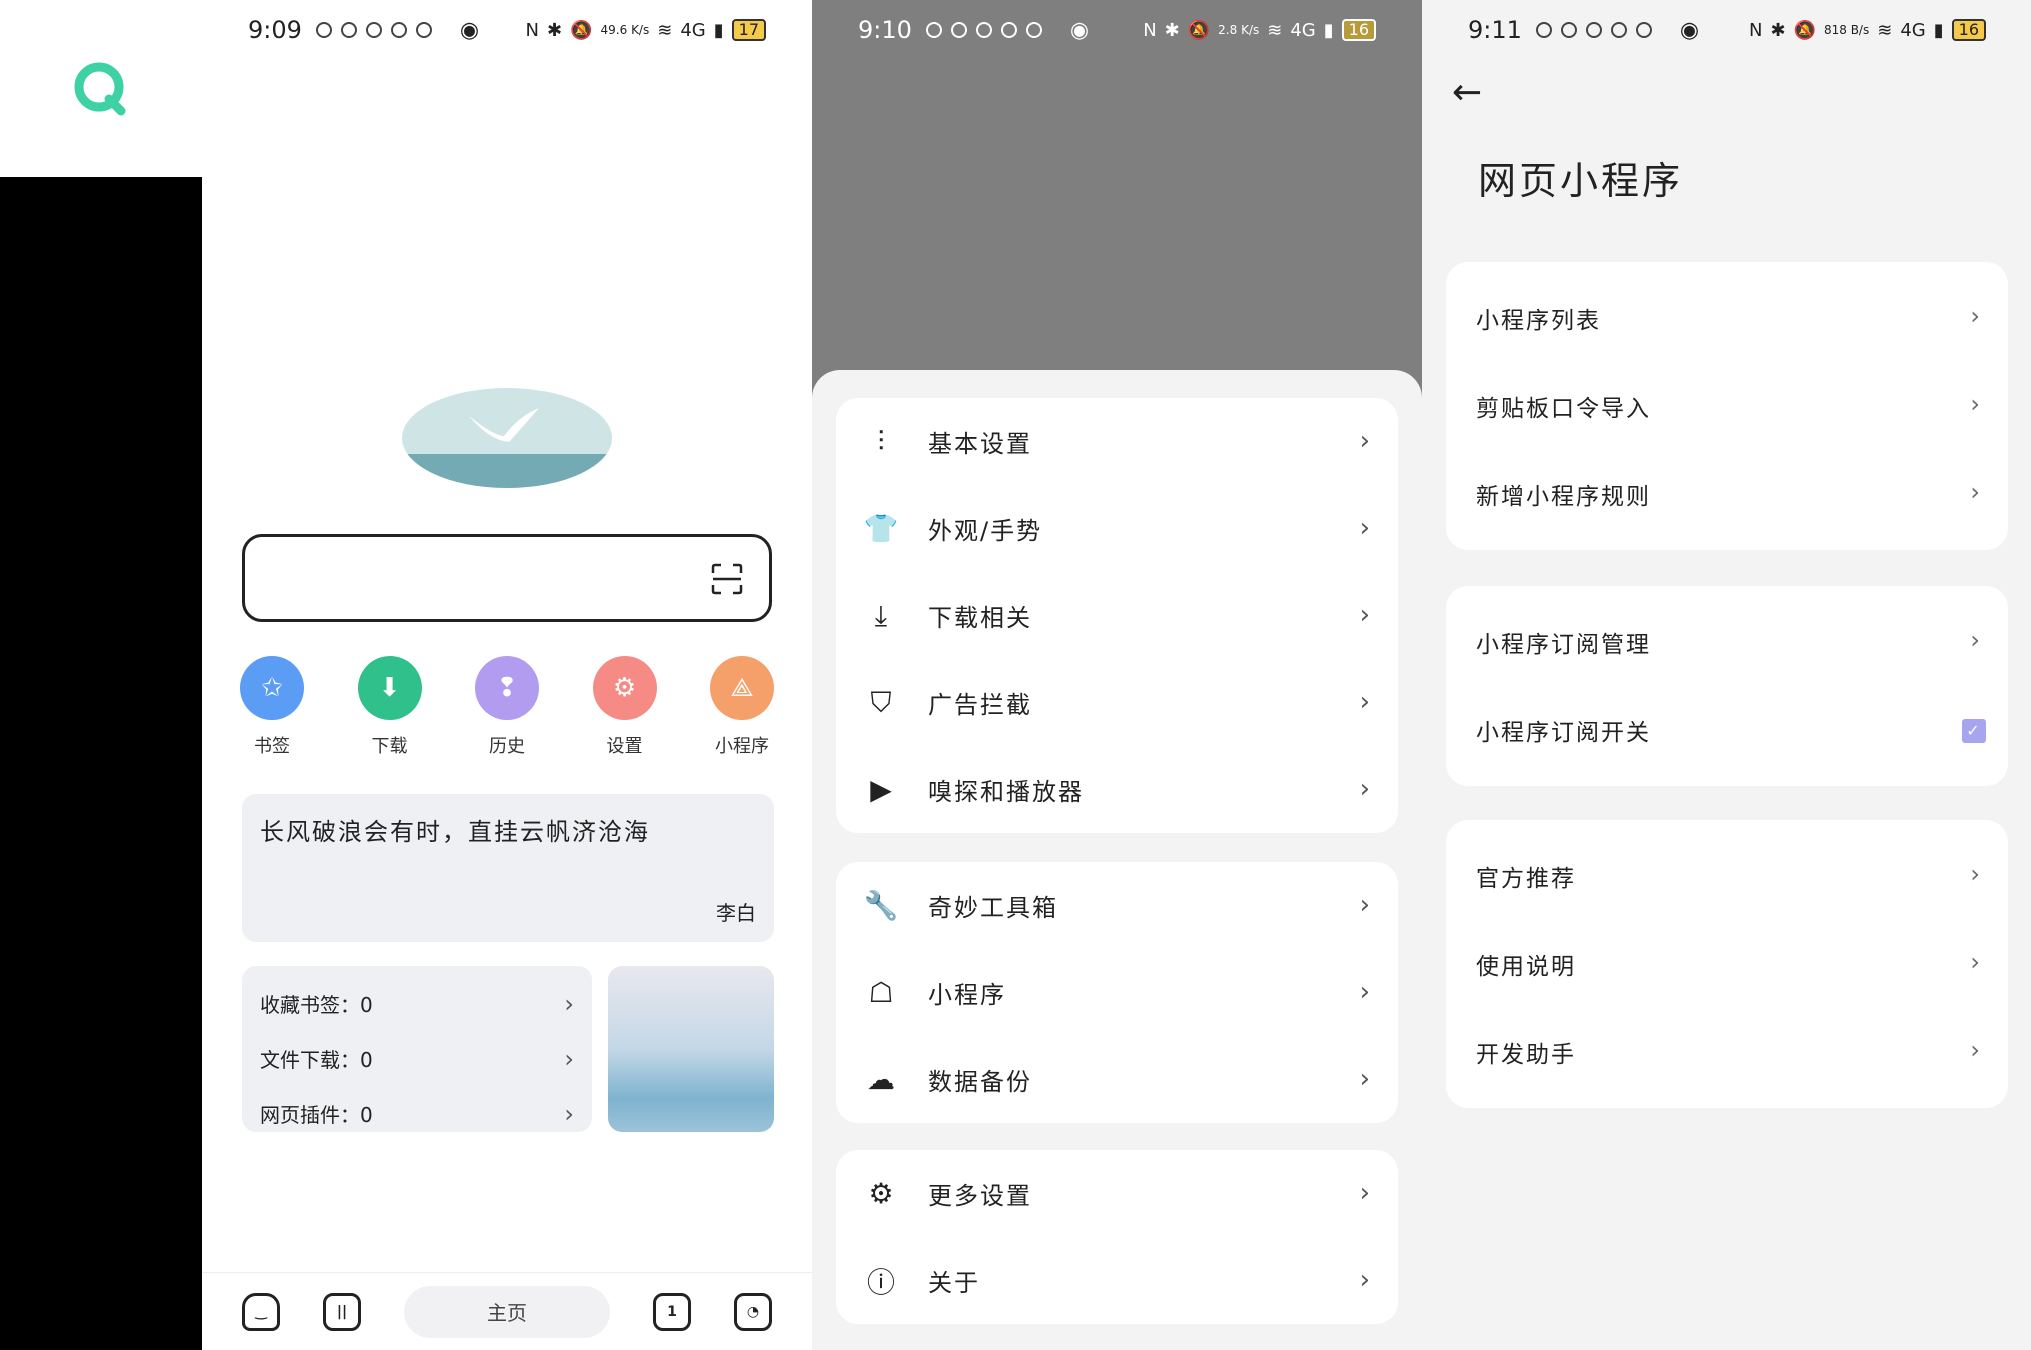 This screenshot has width=2031, height=1350. What do you see at coordinates (417, 1058) in the screenshot?
I see `stat-row-downloads: 文件下载：0 ›` at bounding box center [417, 1058].